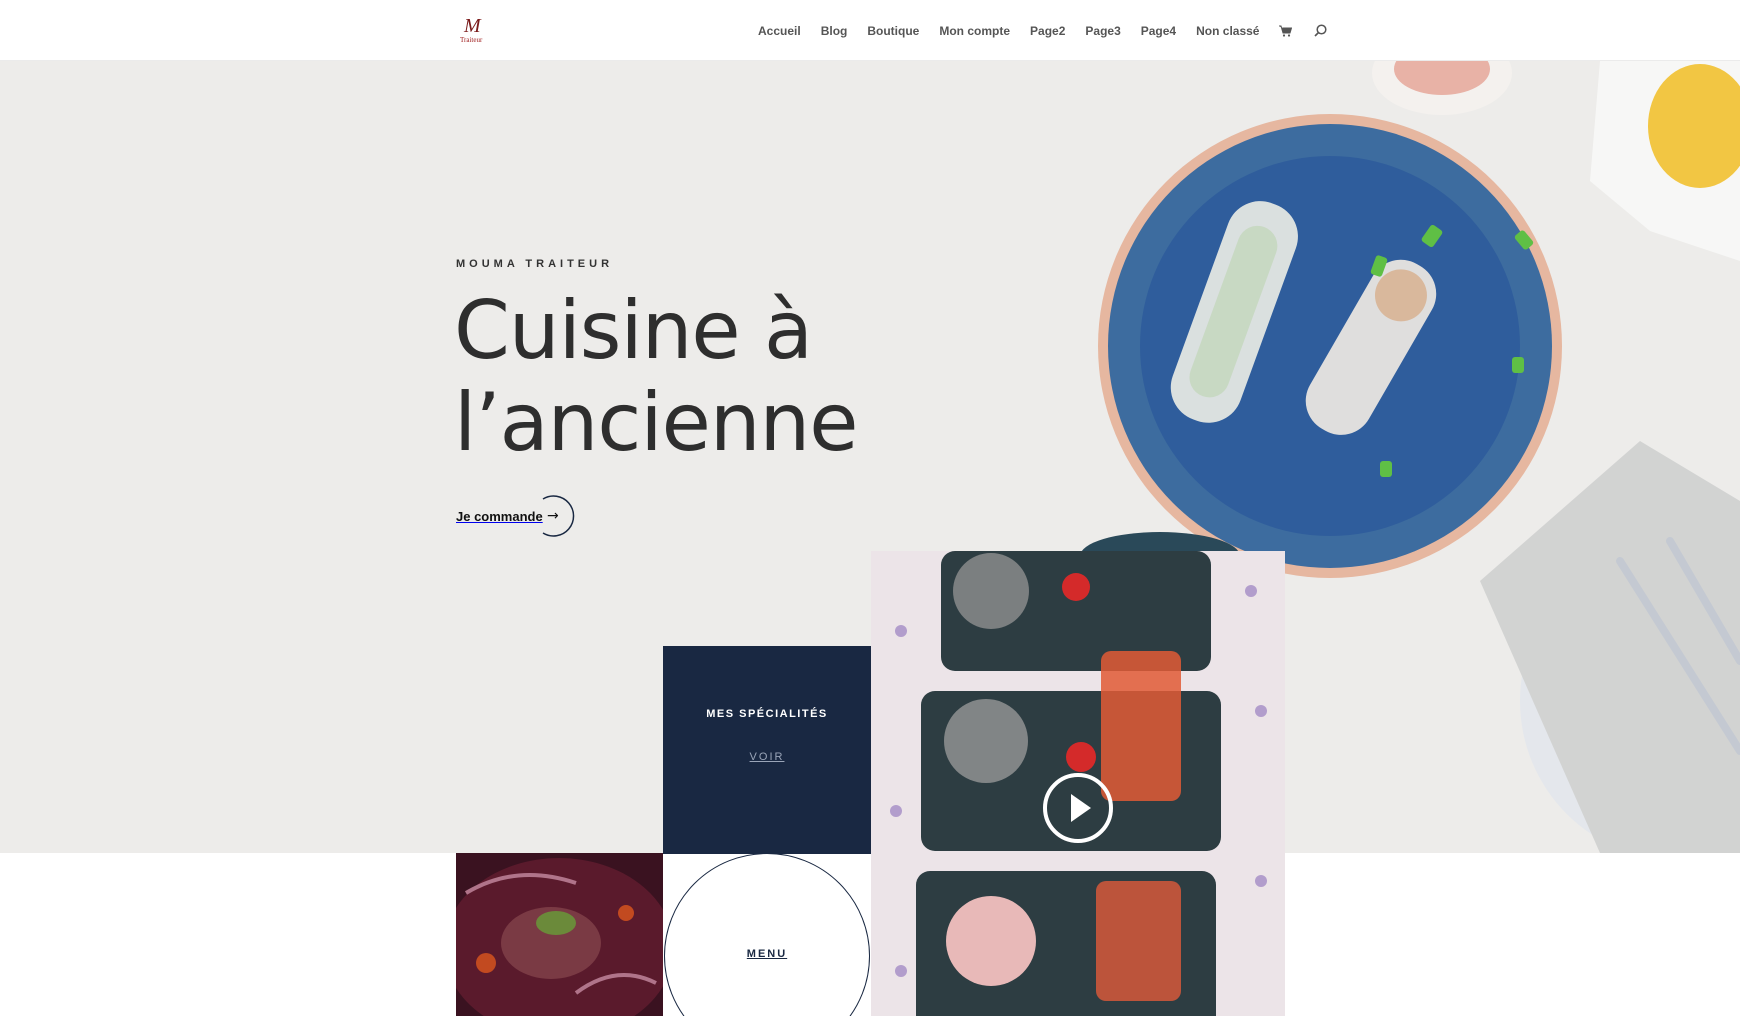 Image resolution: width=1740 pixels, height=1016 pixels. I want to click on dish-image-tile, so click(559, 934).